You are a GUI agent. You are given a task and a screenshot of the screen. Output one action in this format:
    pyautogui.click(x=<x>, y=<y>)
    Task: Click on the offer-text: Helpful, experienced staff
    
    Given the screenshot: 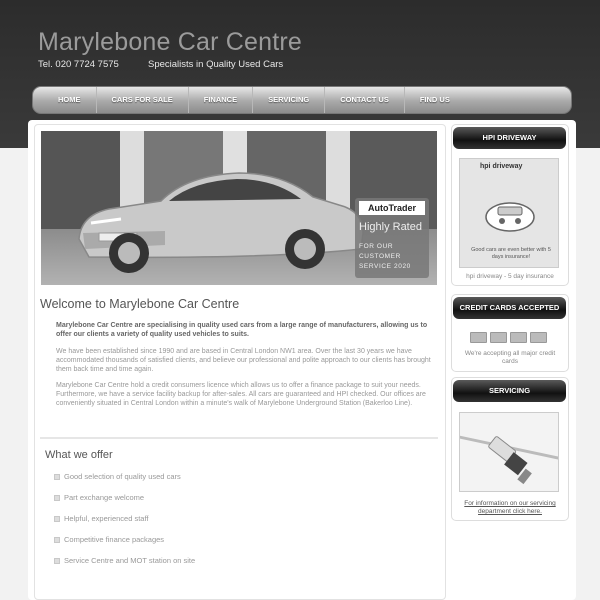 What is the action you would take?
    pyautogui.click(x=106, y=518)
    